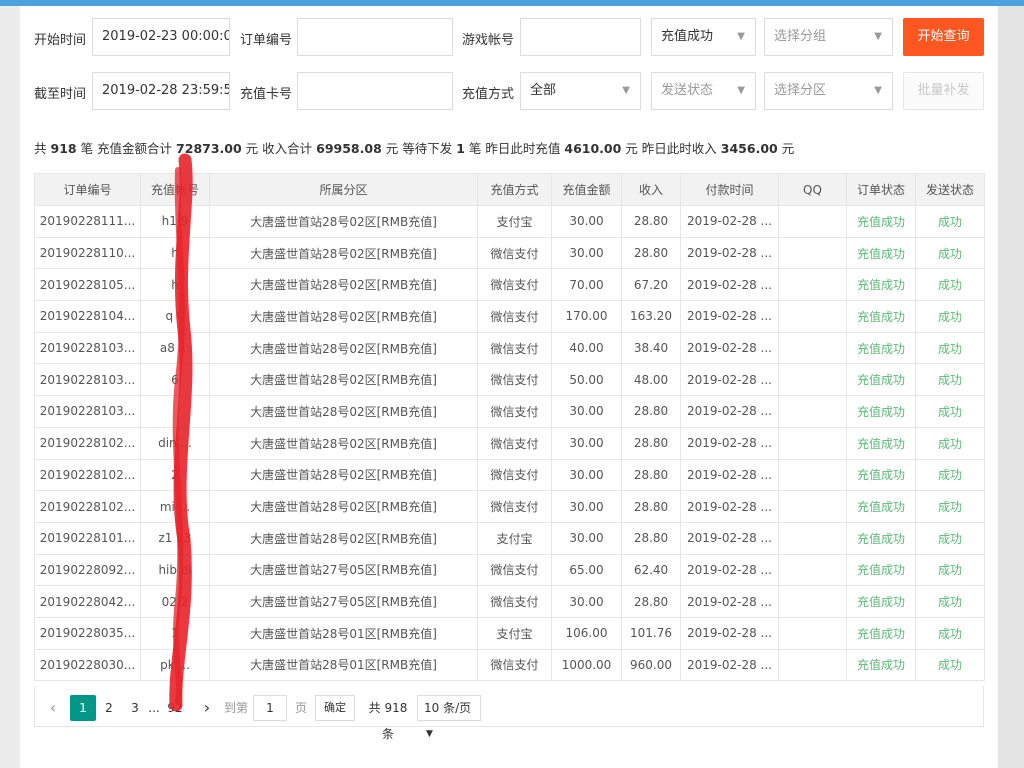 Image resolution: width=1024 pixels, height=768 pixels. Describe the element at coordinates (270, 708) in the screenshot. I see `goto-page-input: 1` at that location.